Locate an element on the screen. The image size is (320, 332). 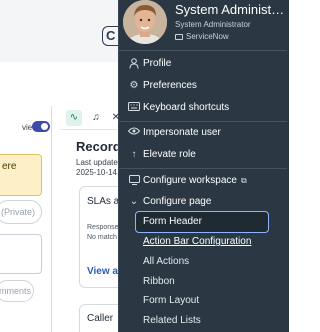
menu-item-label: Profile is located at coordinates (157, 63).